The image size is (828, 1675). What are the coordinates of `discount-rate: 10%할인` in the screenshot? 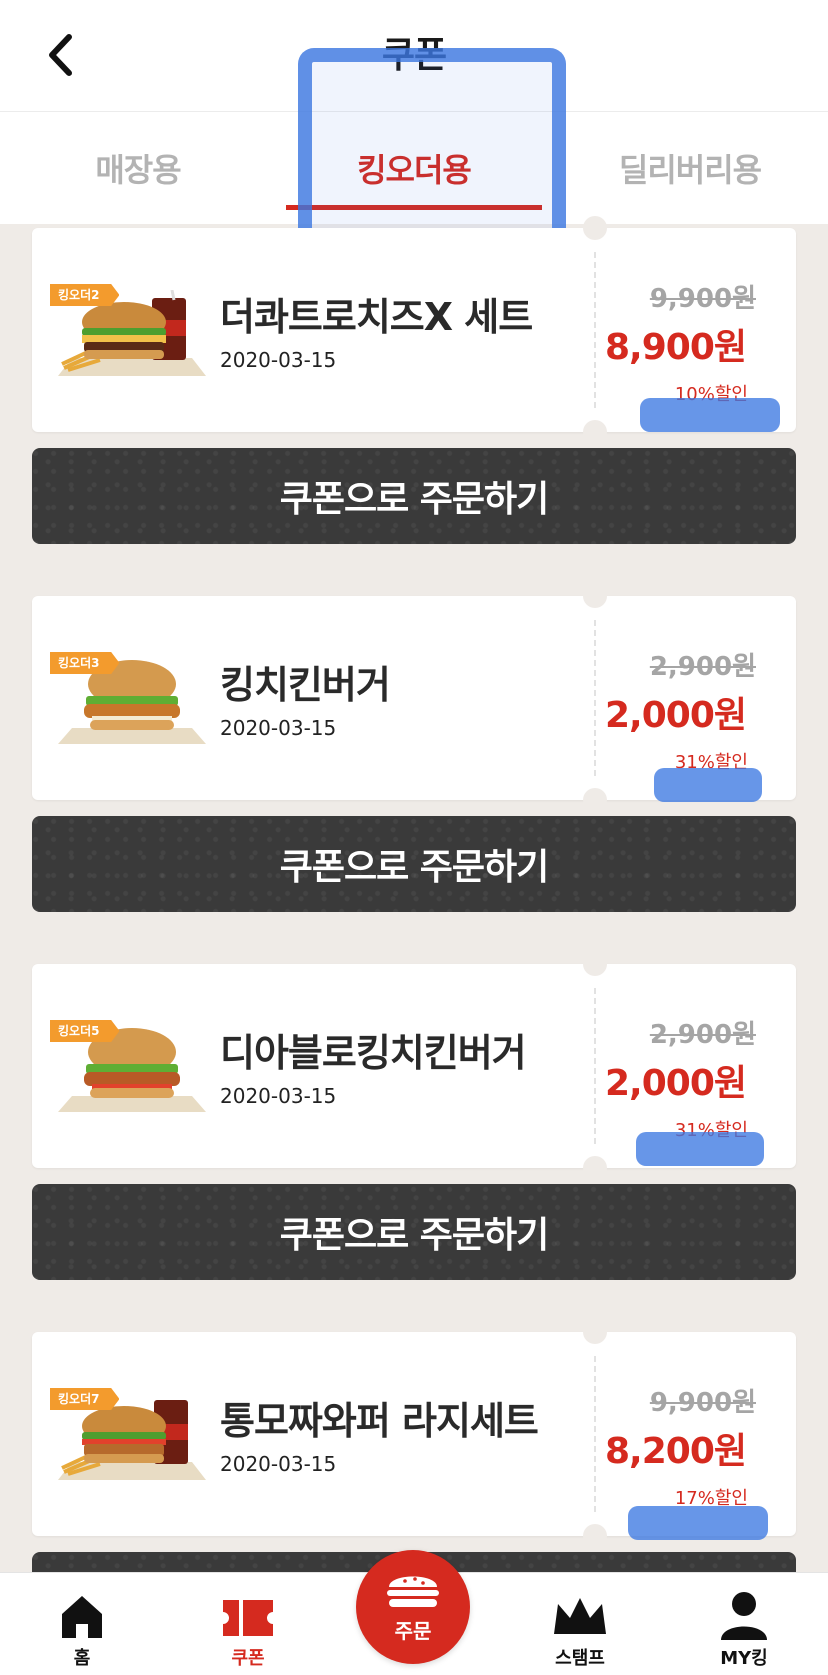 It's located at (711, 394).